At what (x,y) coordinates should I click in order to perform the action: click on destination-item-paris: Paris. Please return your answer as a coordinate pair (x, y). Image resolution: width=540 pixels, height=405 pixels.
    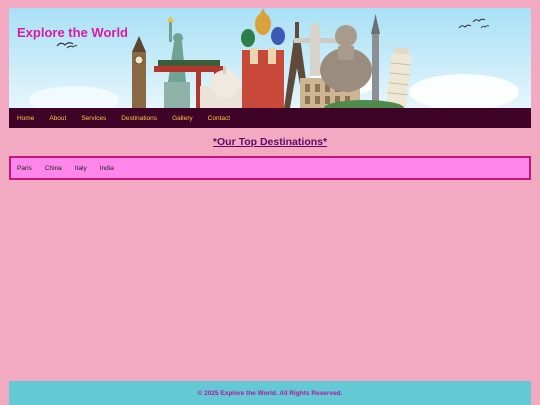
    Looking at the image, I should click on (24, 168).